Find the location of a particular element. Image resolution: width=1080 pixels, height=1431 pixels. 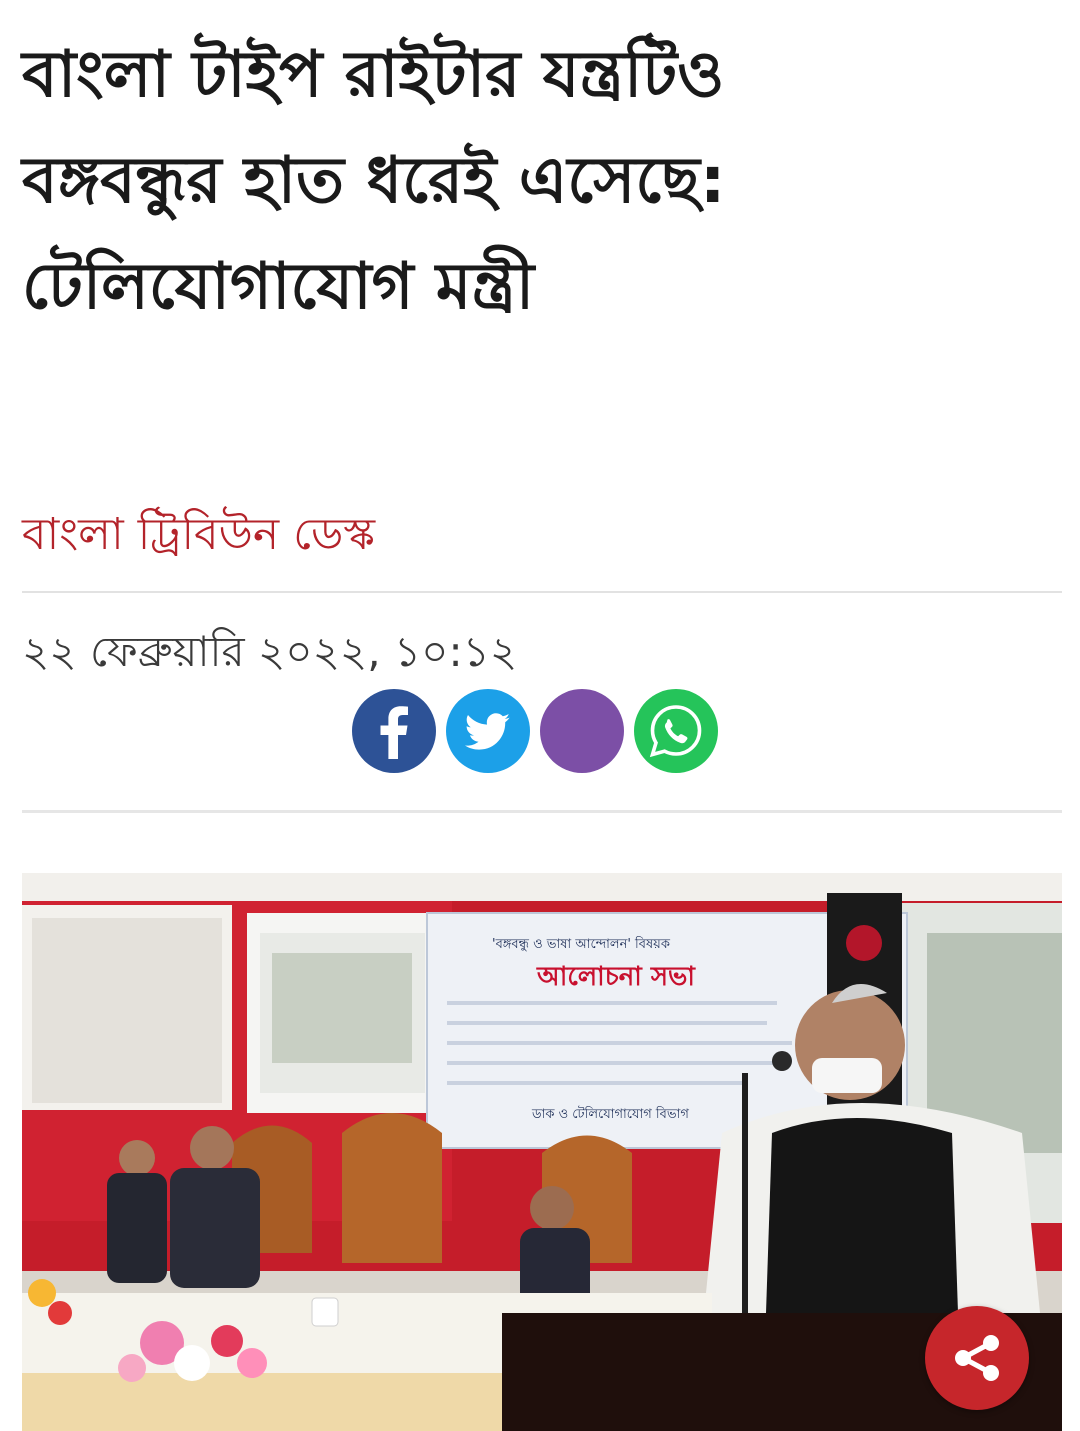

headline-line-1: বাংলা টাইপ রাইটার যন্ত্রটিও is located at coordinates (373, 75).